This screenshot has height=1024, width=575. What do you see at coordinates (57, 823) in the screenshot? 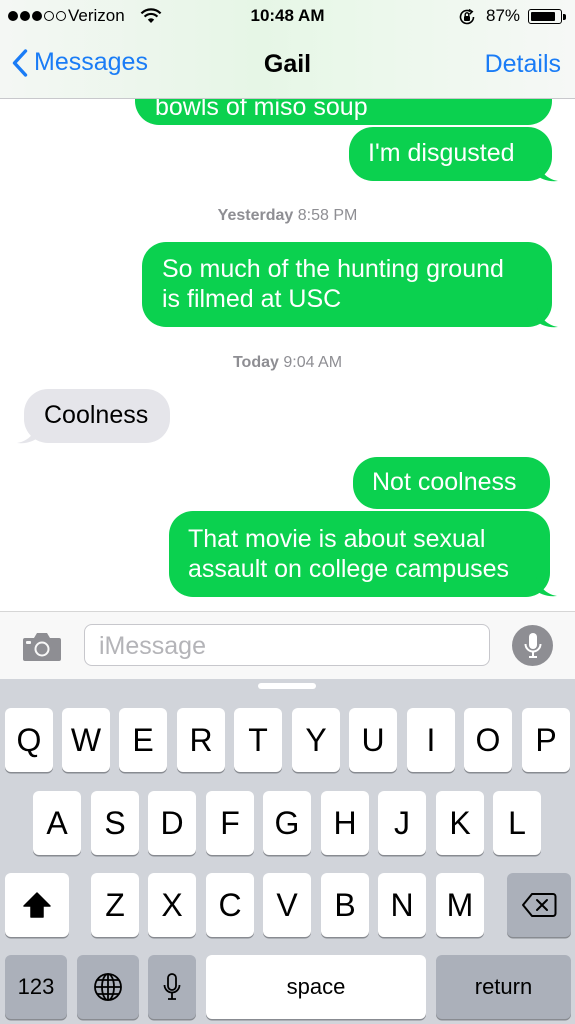
I see `key-a: A` at bounding box center [57, 823].